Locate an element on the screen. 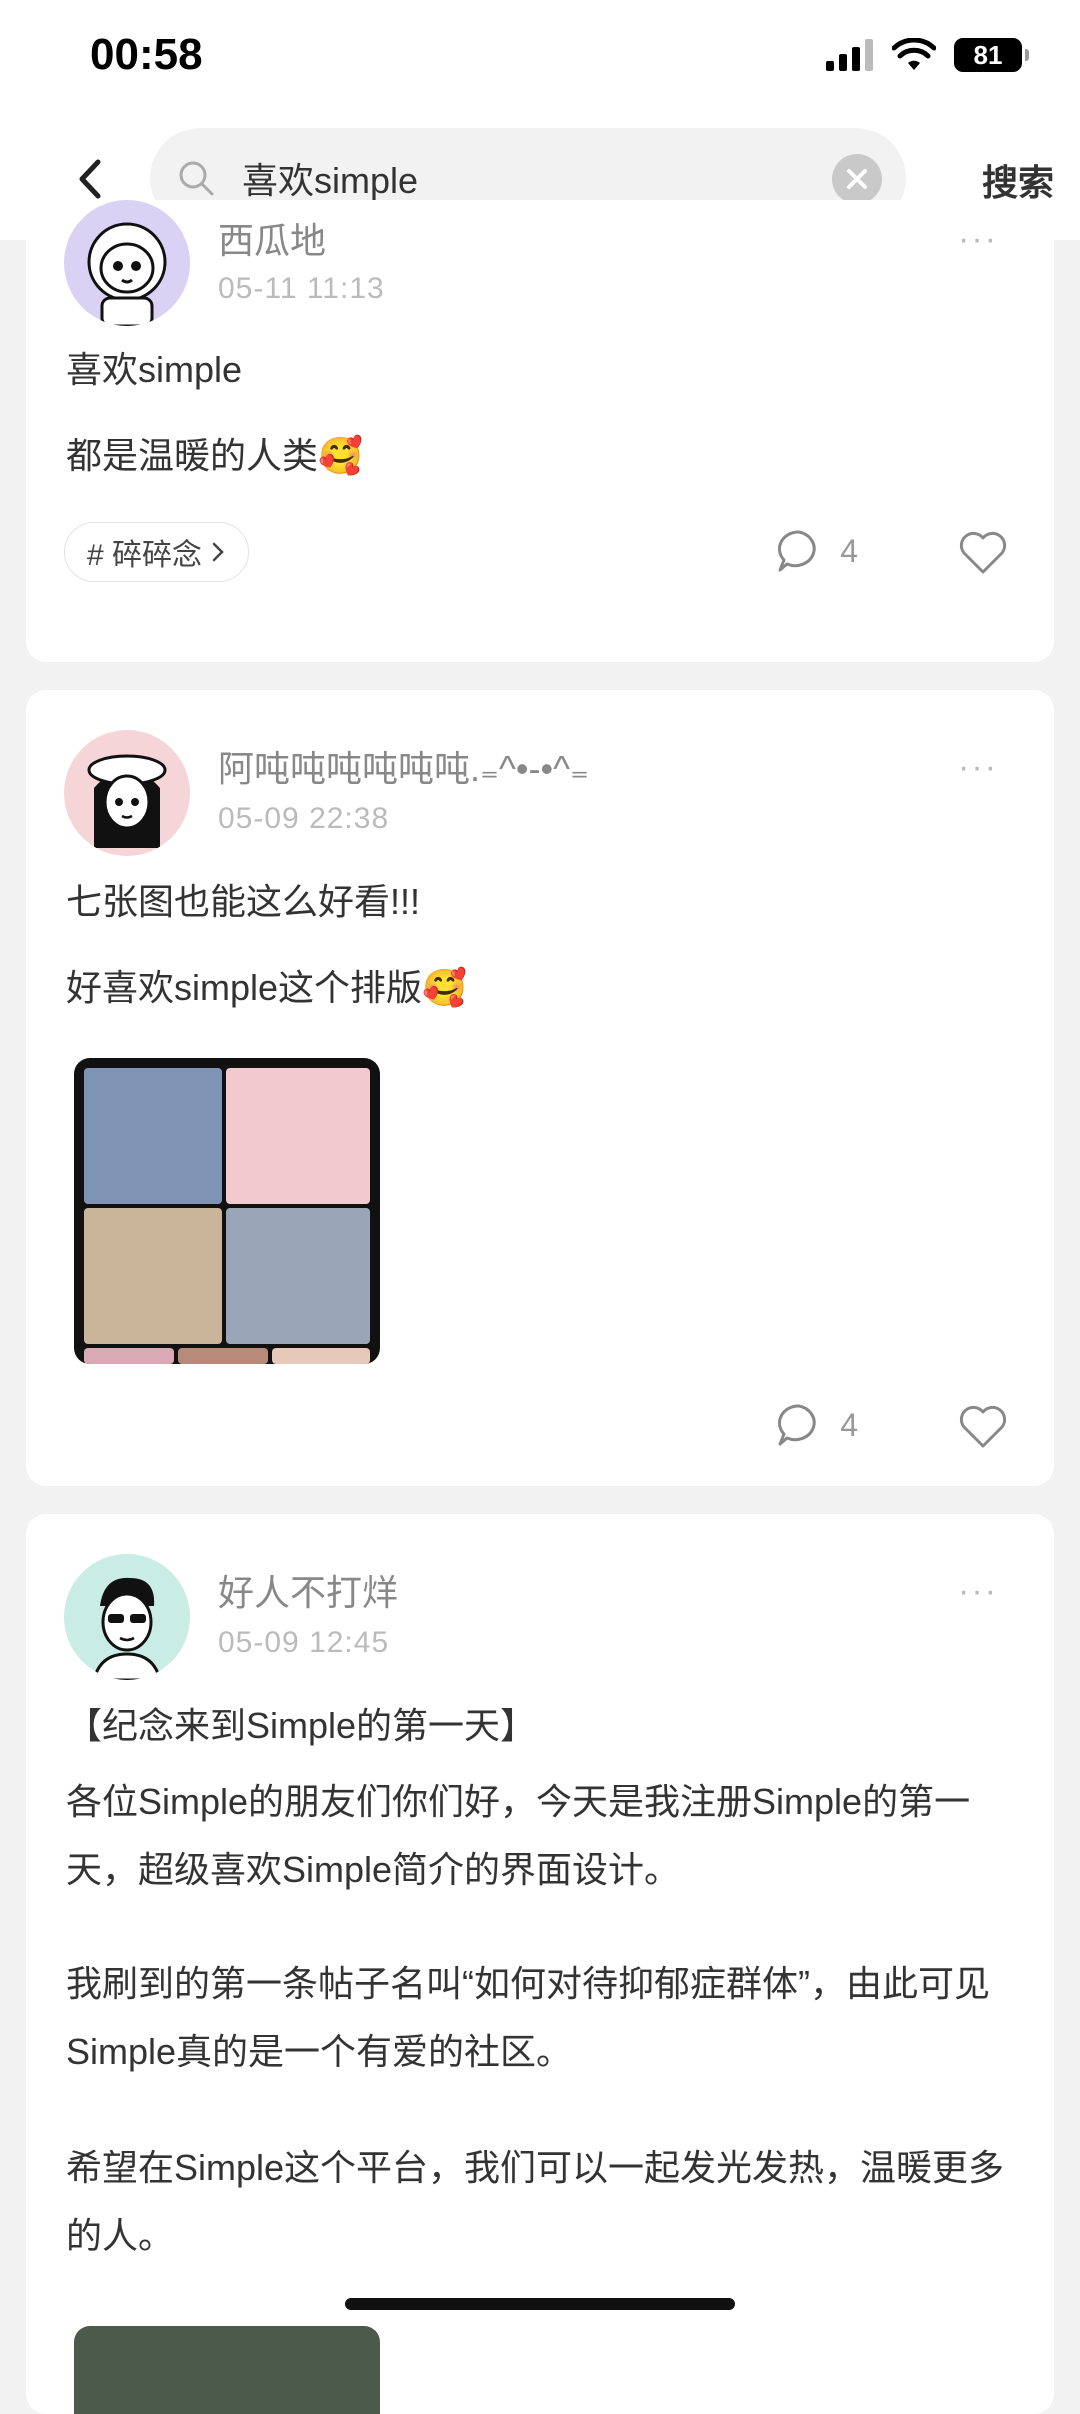 The height and width of the screenshot is (2414, 1080). back-icon is located at coordinates (91, 179).